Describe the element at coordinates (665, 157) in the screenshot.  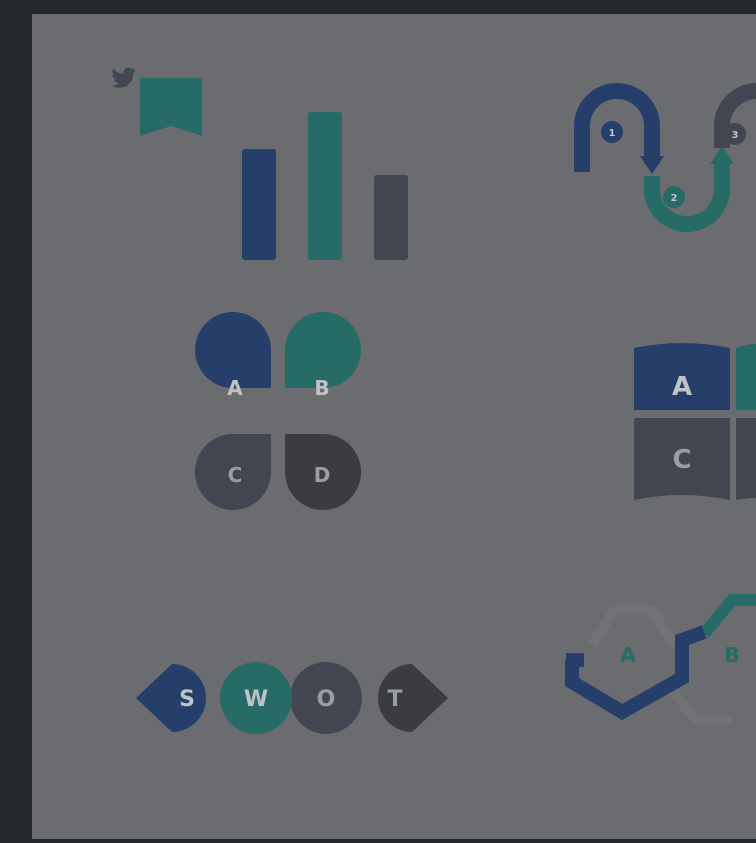
I see `numbered-steps-graphic: 1 2 3` at that location.